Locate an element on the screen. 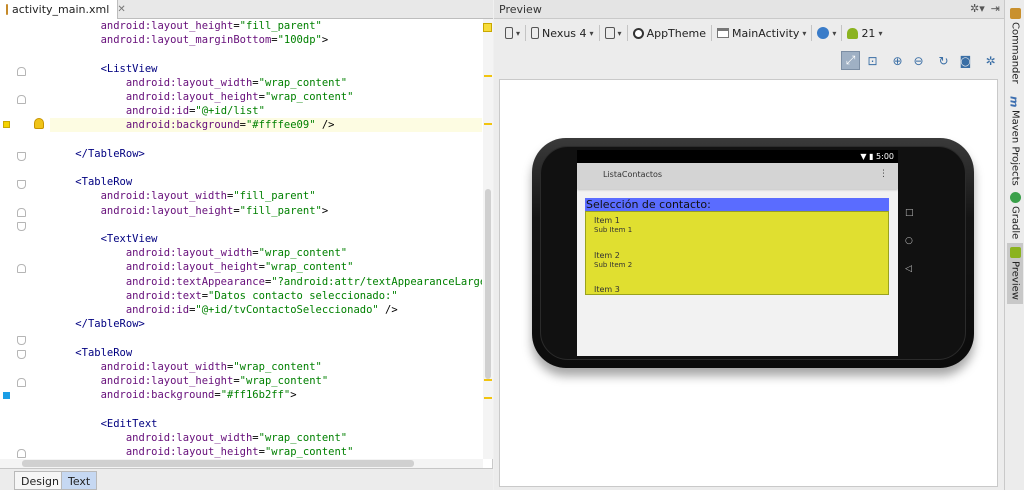  tool-window-maven: m Maven Projects is located at coordinates (1015, 141).